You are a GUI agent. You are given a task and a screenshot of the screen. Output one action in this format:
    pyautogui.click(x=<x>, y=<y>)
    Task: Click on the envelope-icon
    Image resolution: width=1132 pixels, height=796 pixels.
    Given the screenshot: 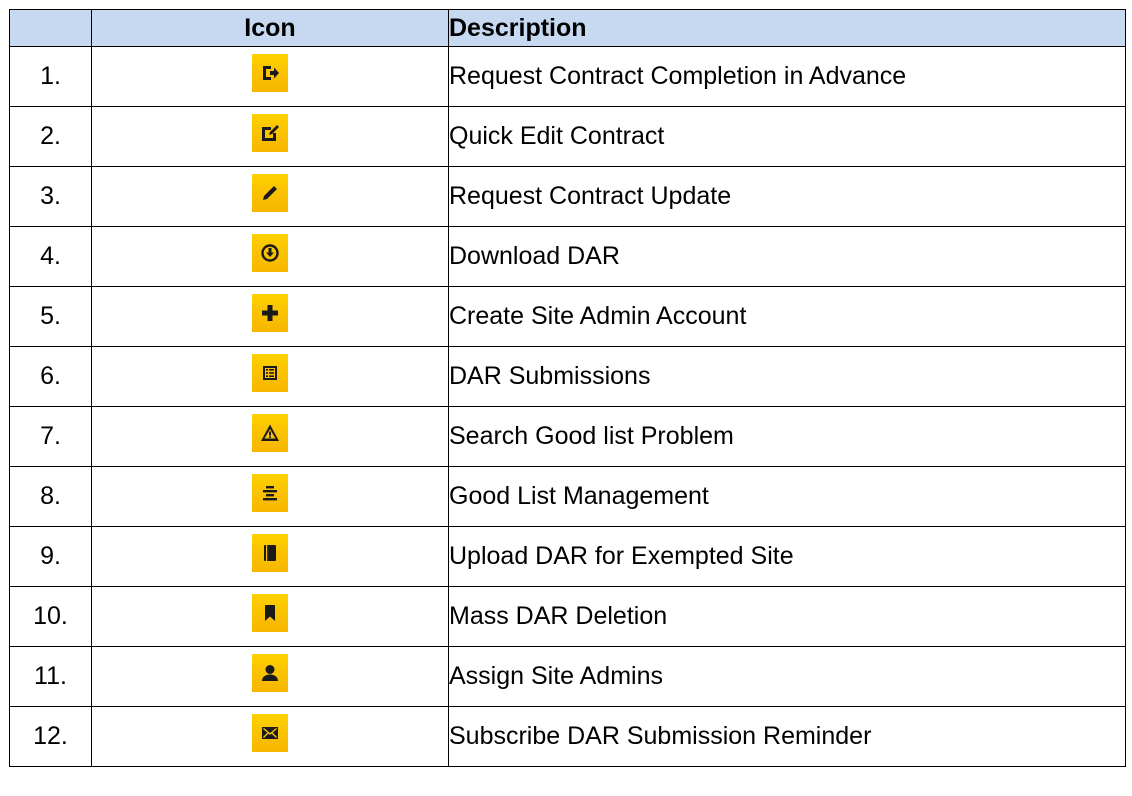 What is the action you would take?
    pyautogui.click(x=270, y=732)
    